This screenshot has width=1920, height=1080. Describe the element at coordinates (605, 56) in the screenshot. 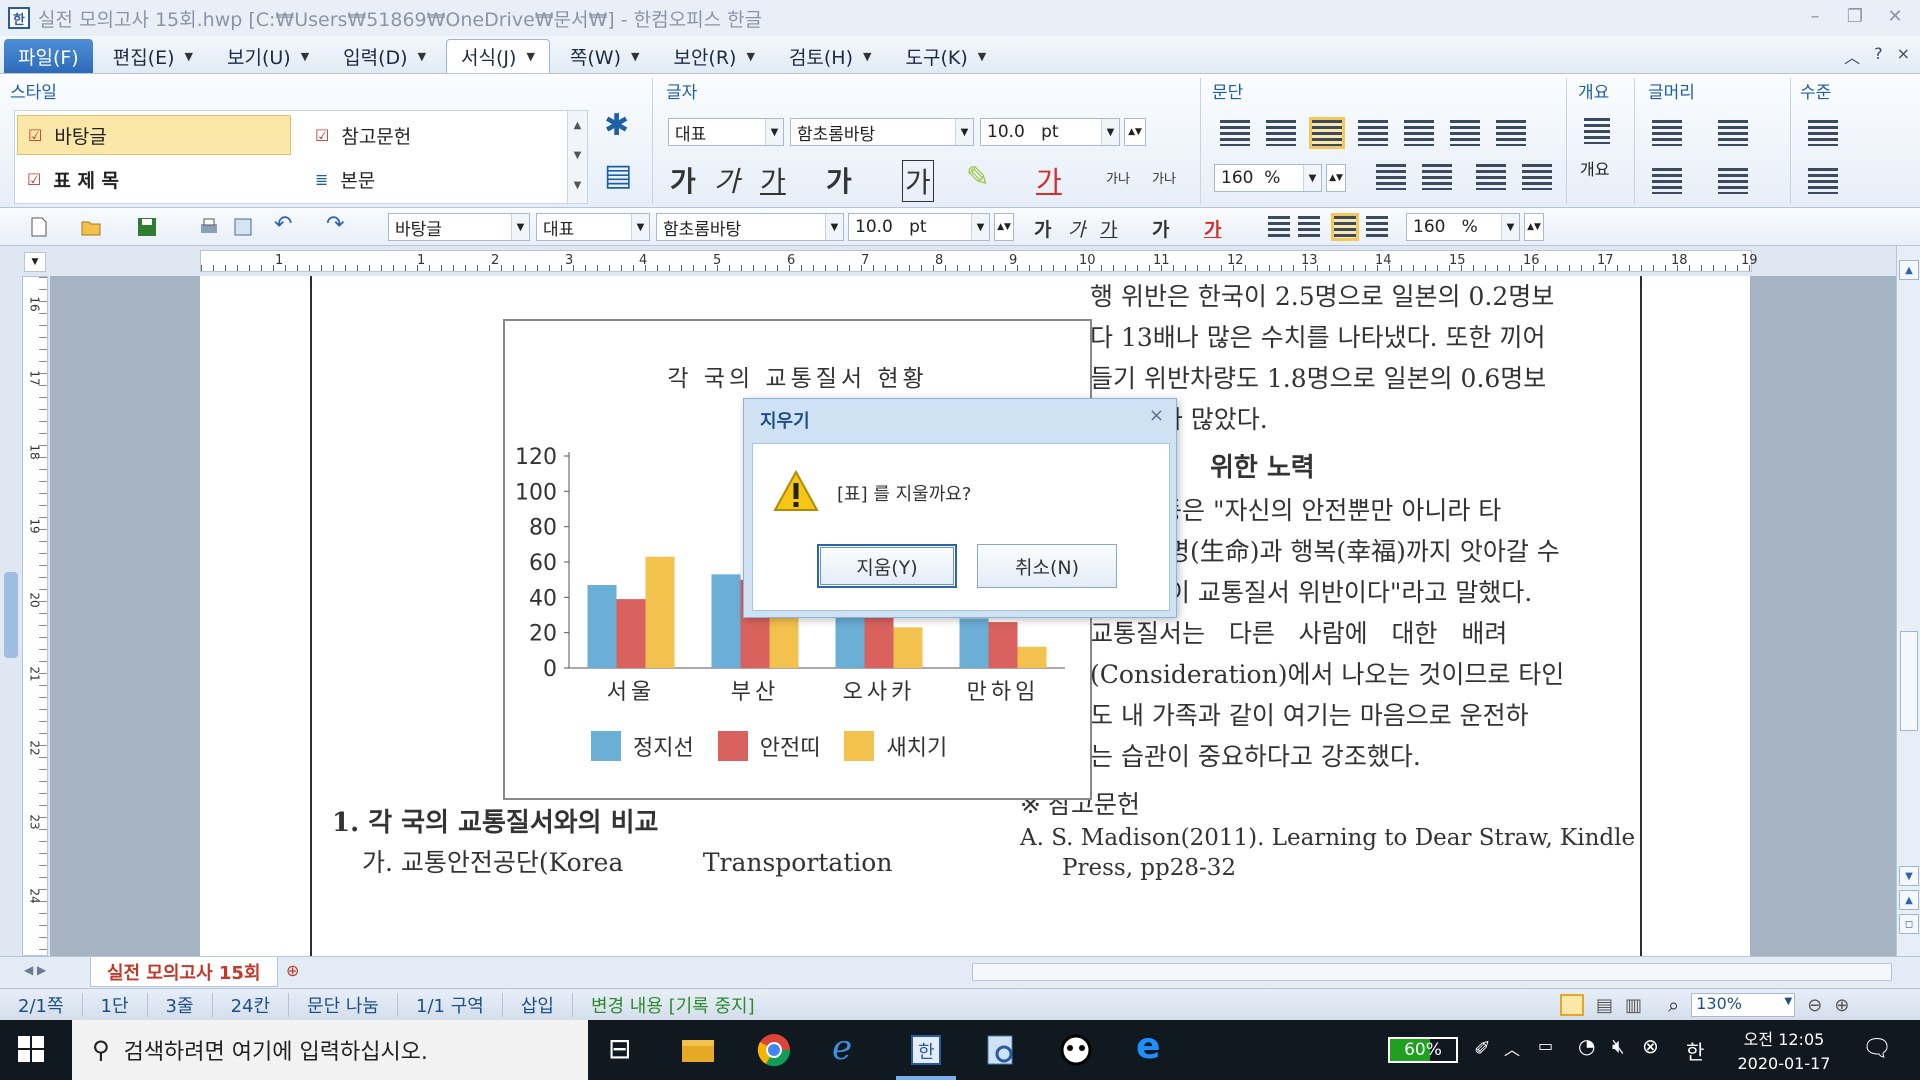

I see `menu-page: 쪽(W) ▼` at that location.